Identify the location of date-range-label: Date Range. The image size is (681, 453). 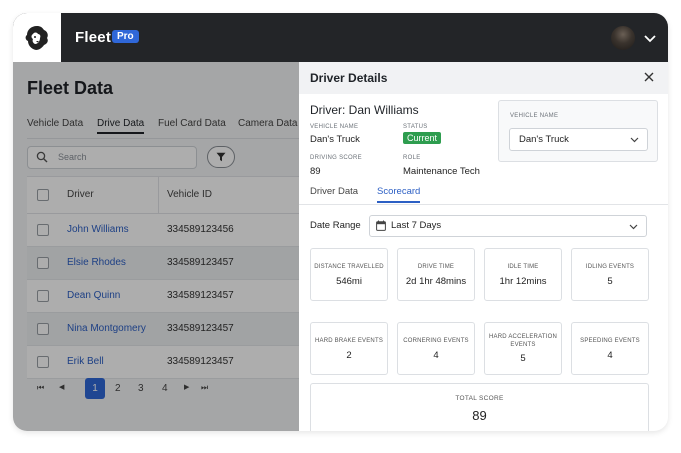
(335, 225).